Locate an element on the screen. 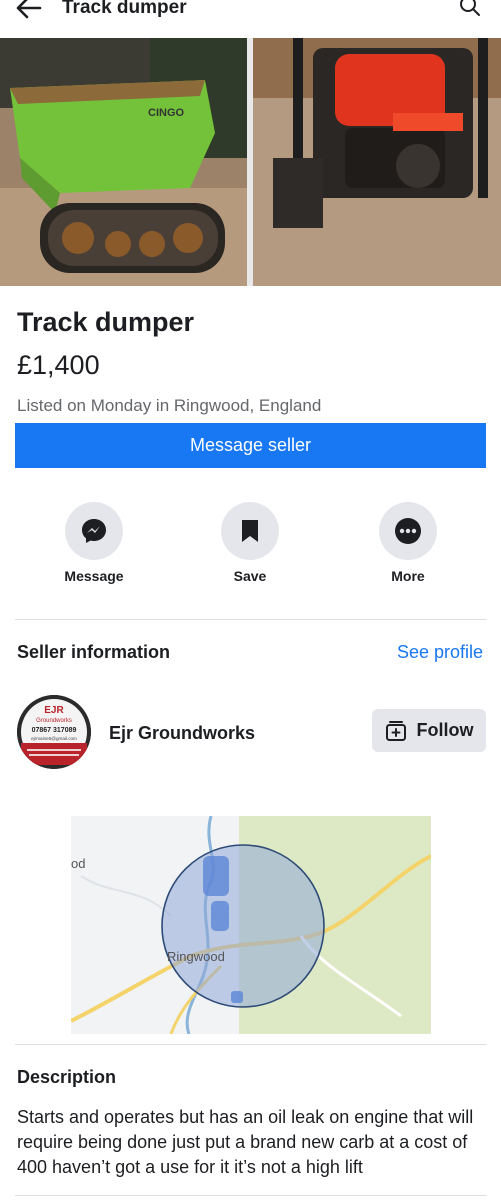 The image size is (501, 1200). messenger-icon is located at coordinates (94, 531).